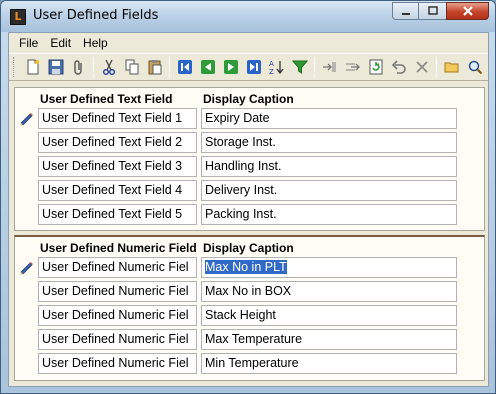 This screenshot has width=496, height=394. I want to click on cut-button, so click(108, 67).